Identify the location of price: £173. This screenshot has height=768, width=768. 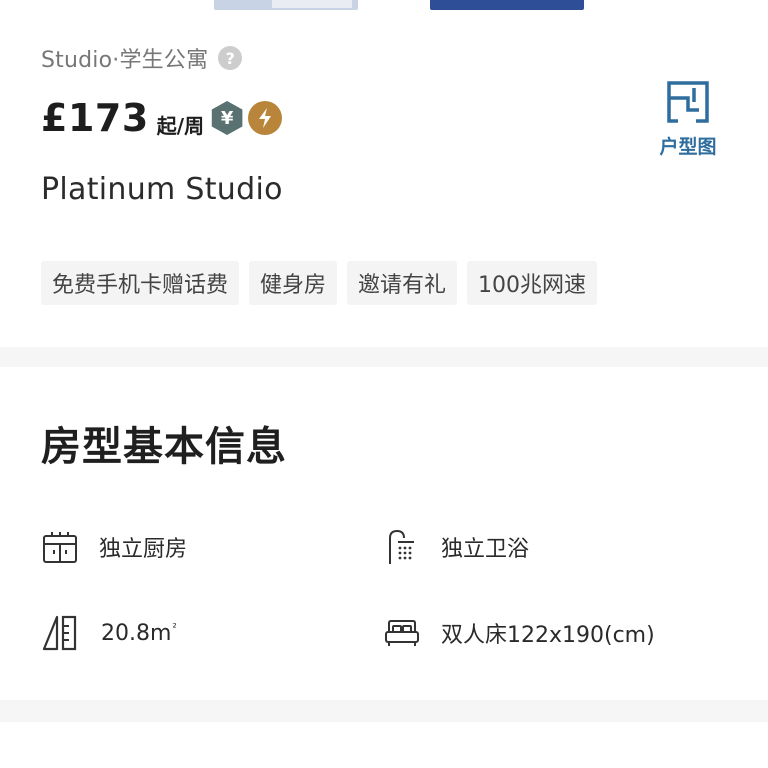
(95, 118).